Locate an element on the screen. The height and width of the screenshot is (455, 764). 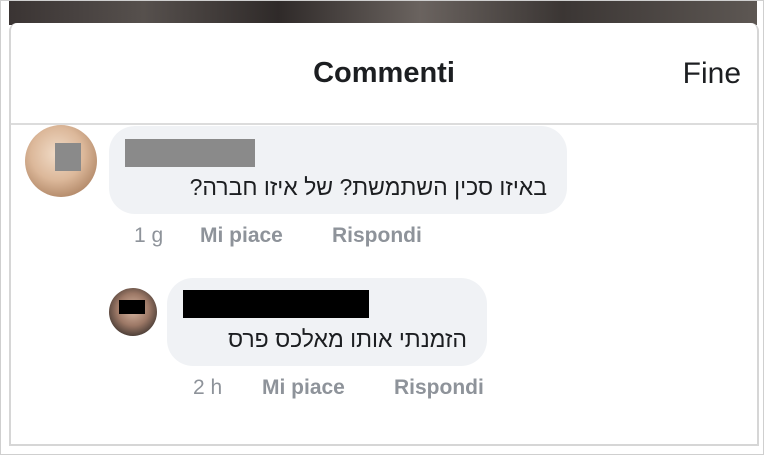
comment-timestamp: 2 h is located at coordinates (208, 387).